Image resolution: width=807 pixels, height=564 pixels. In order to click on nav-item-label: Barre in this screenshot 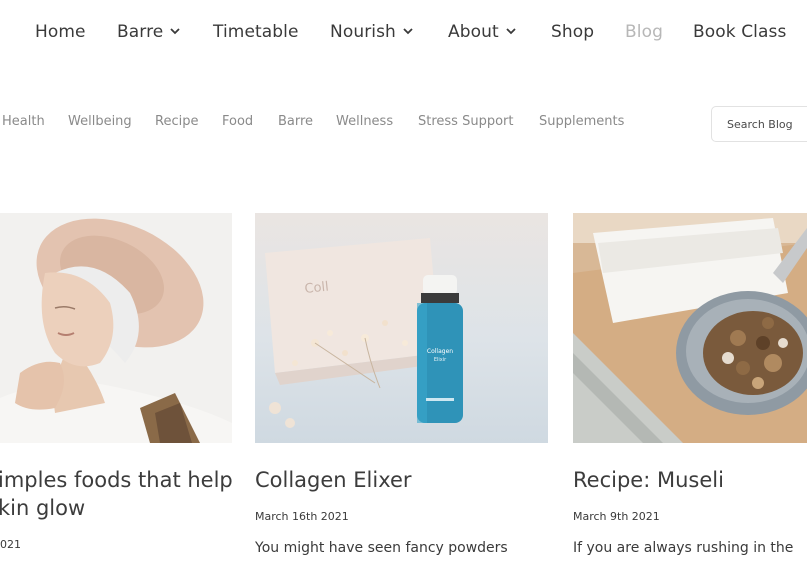, I will do `click(140, 32)`.